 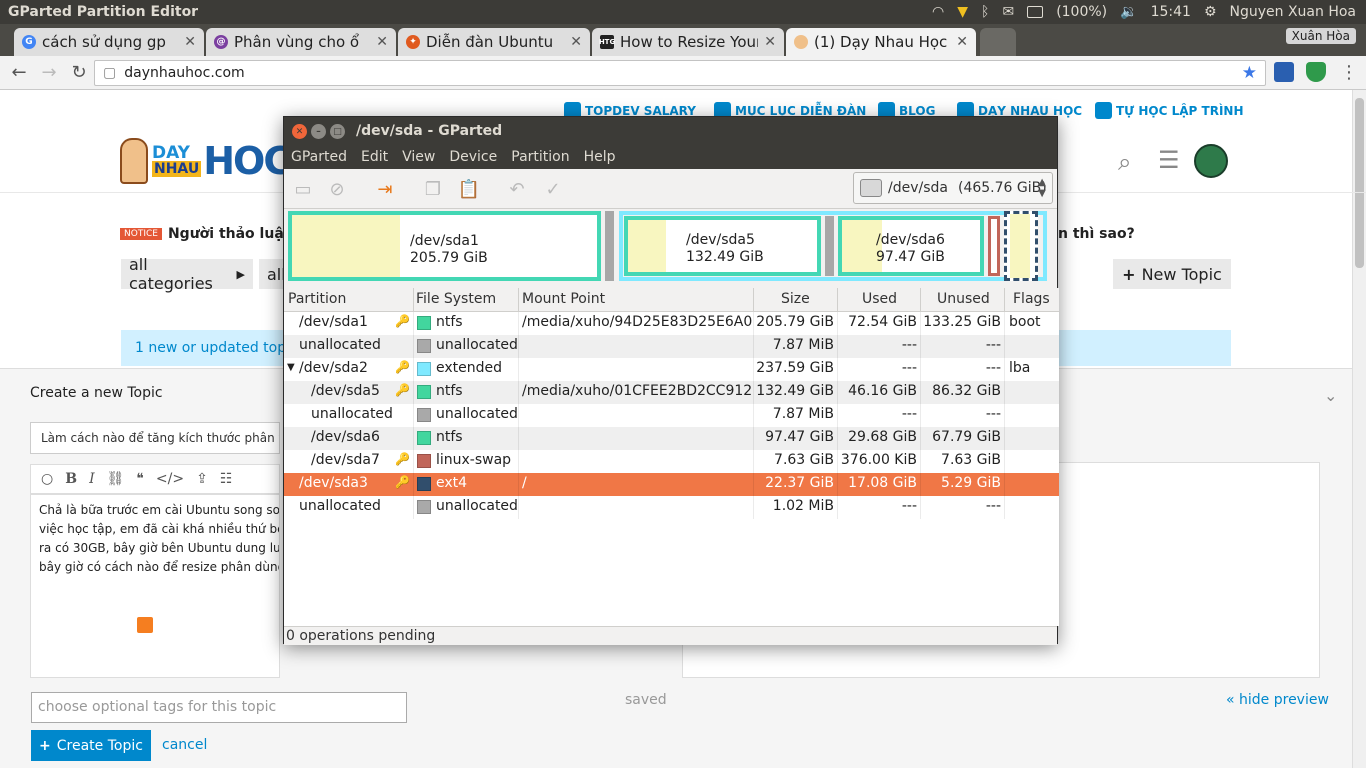 I want to click on resize-move-icon: ⇥, so click(x=385, y=189).